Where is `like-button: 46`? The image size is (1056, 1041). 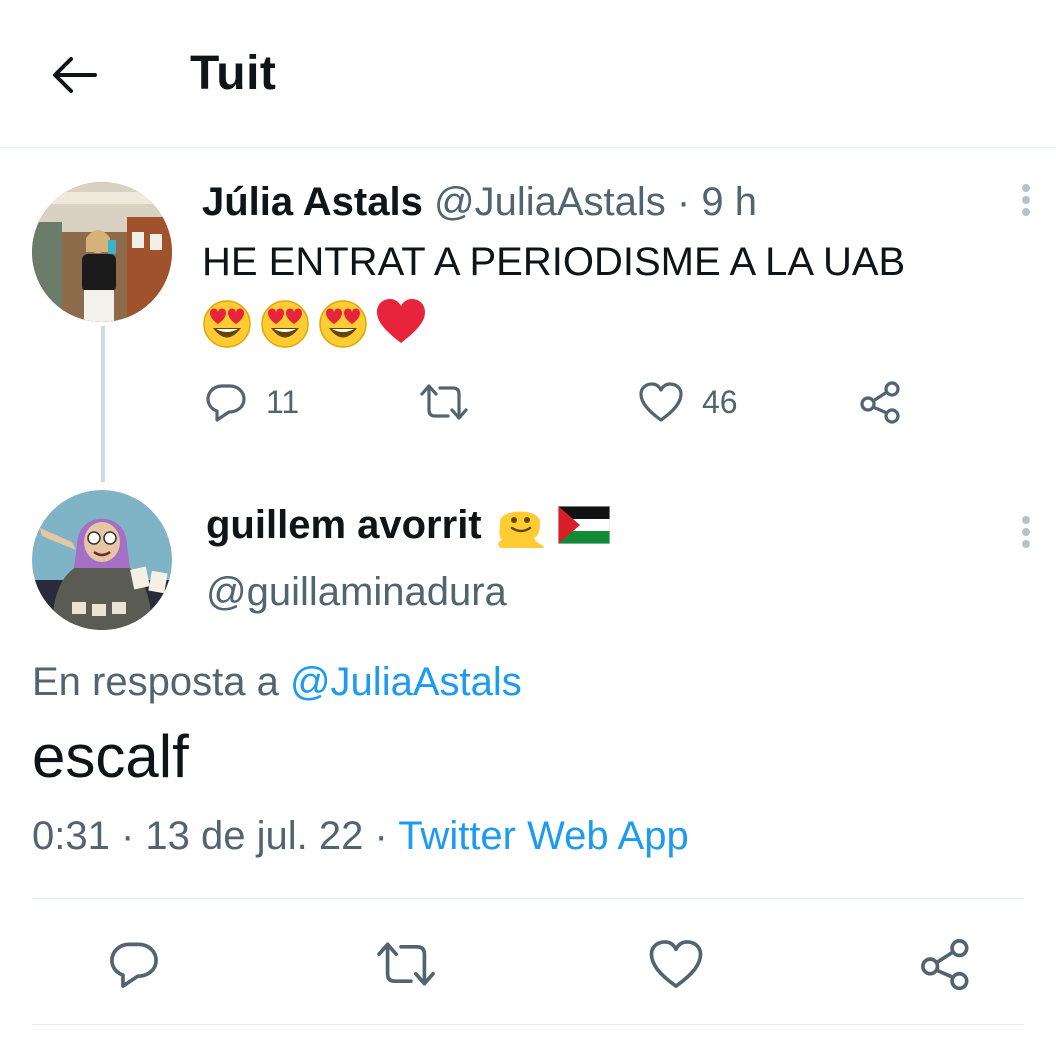
like-button: 46 is located at coordinates (688, 402).